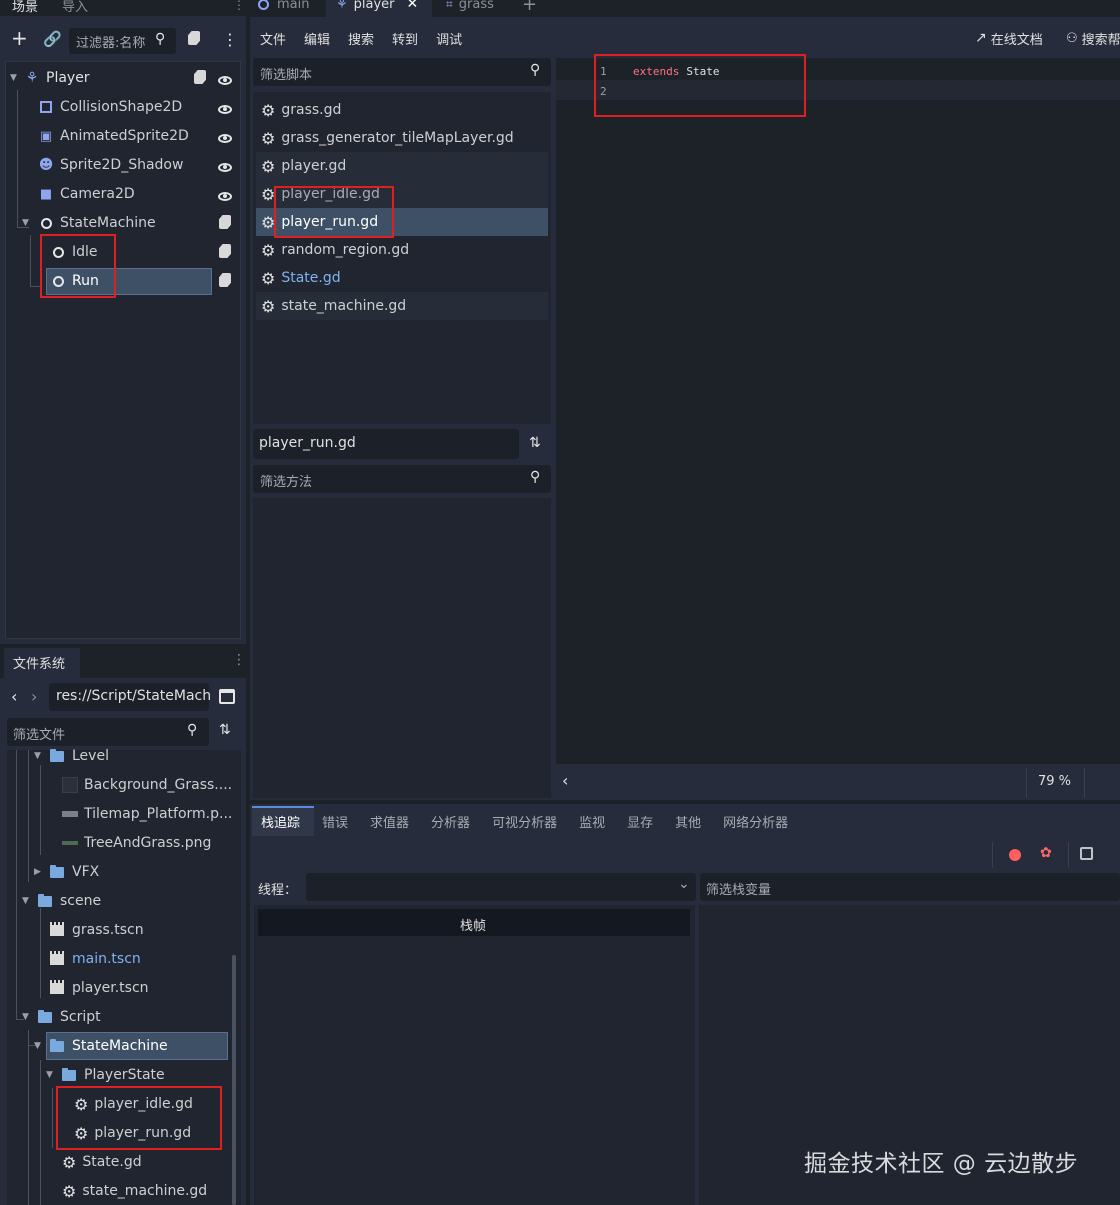  What do you see at coordinates (273, 38) in the screenshot?
I see `menu-file: 文件` at bounding box center [273, 38].